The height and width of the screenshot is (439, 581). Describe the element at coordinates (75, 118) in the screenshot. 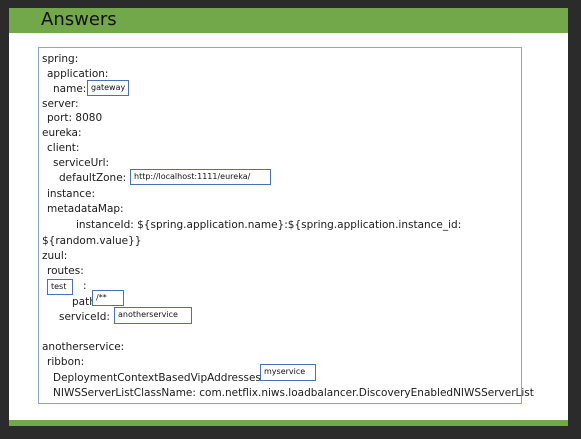

I see `yaml-line-port: port: 8080` at that location.